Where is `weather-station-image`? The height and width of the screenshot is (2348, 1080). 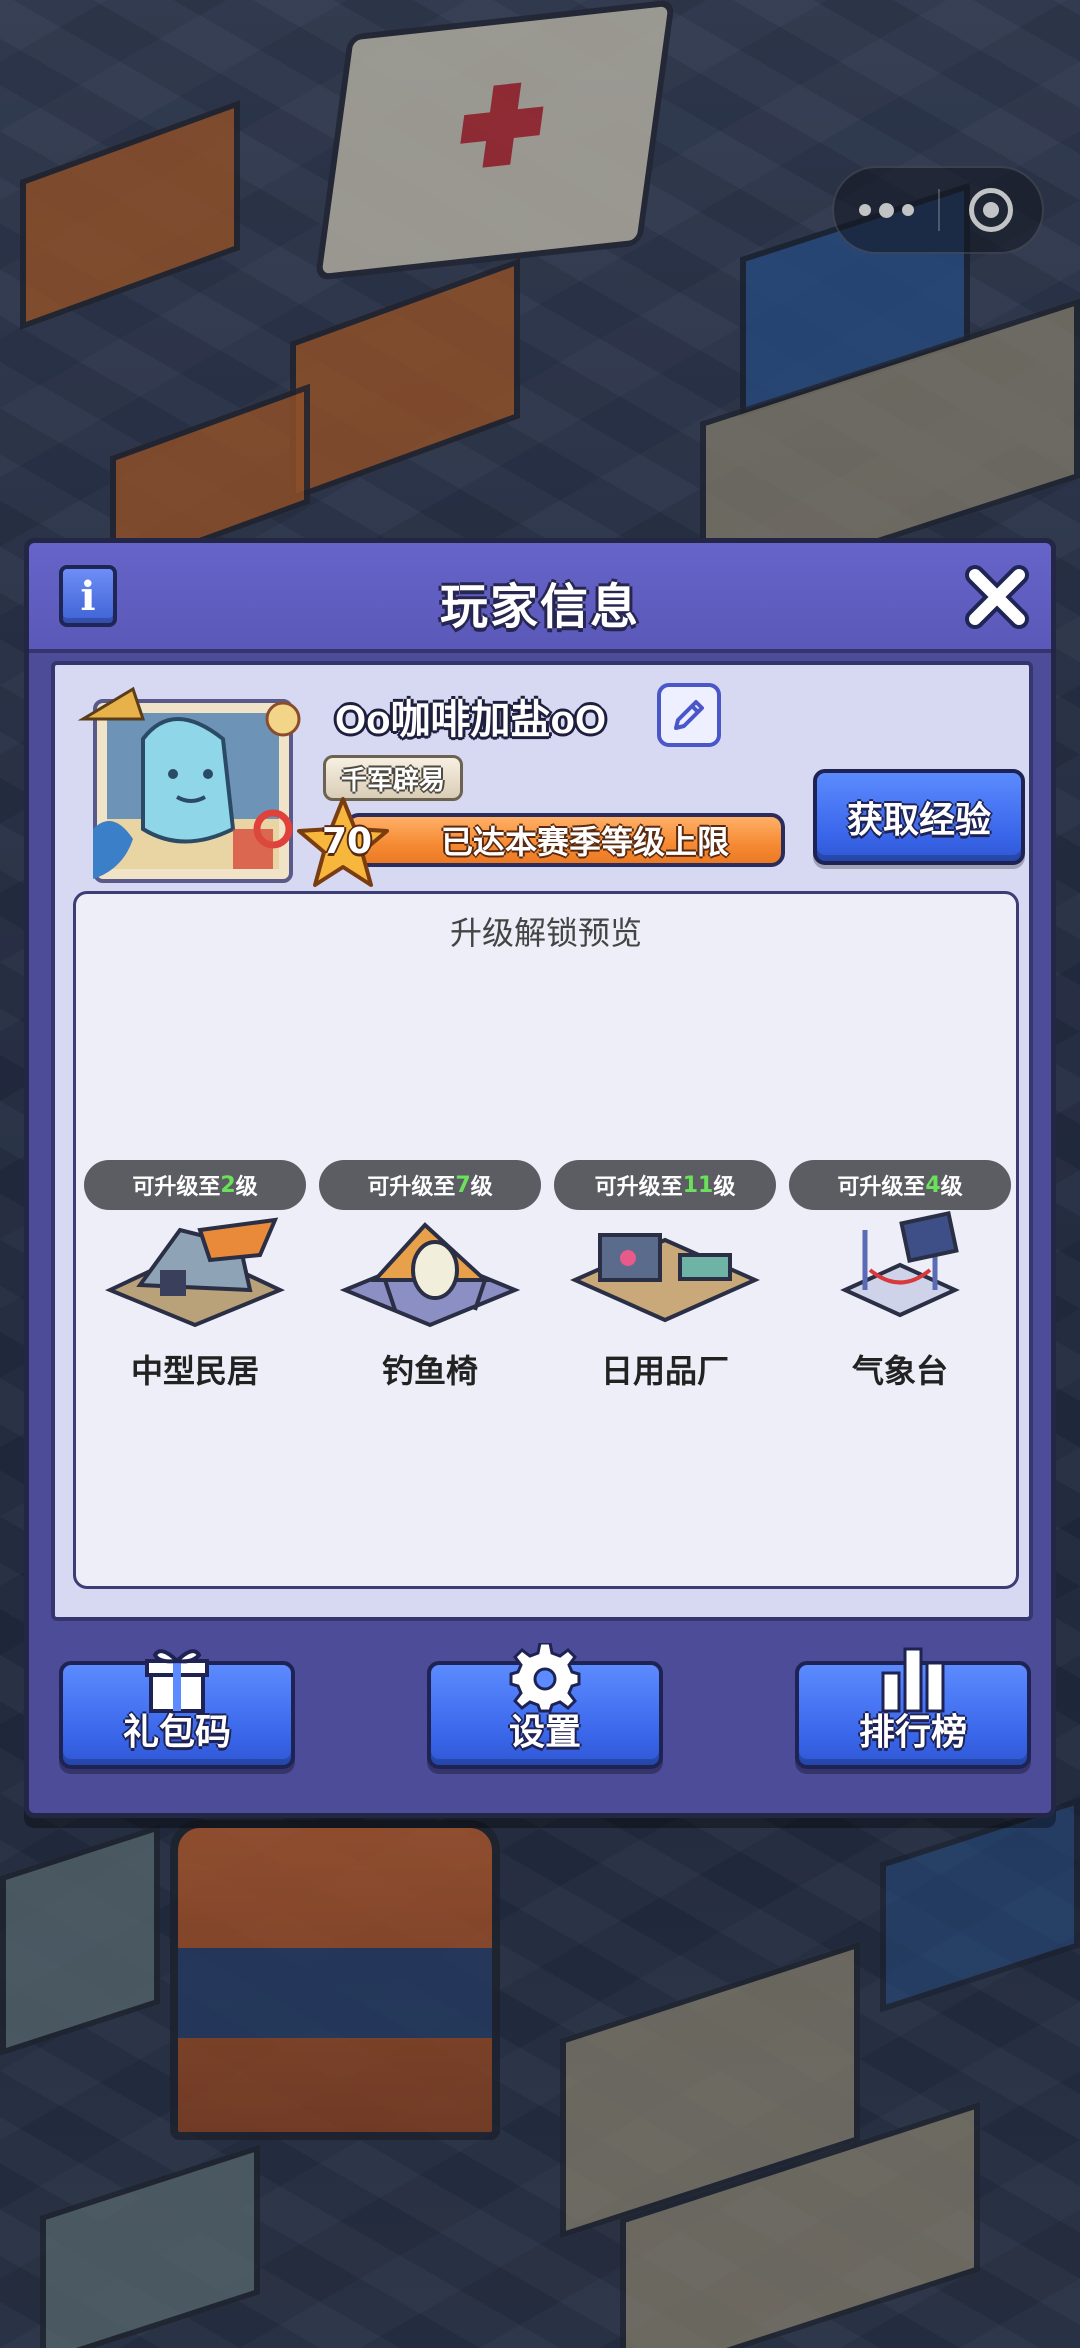
weather-station-image is located at coordinates (900, 1265).